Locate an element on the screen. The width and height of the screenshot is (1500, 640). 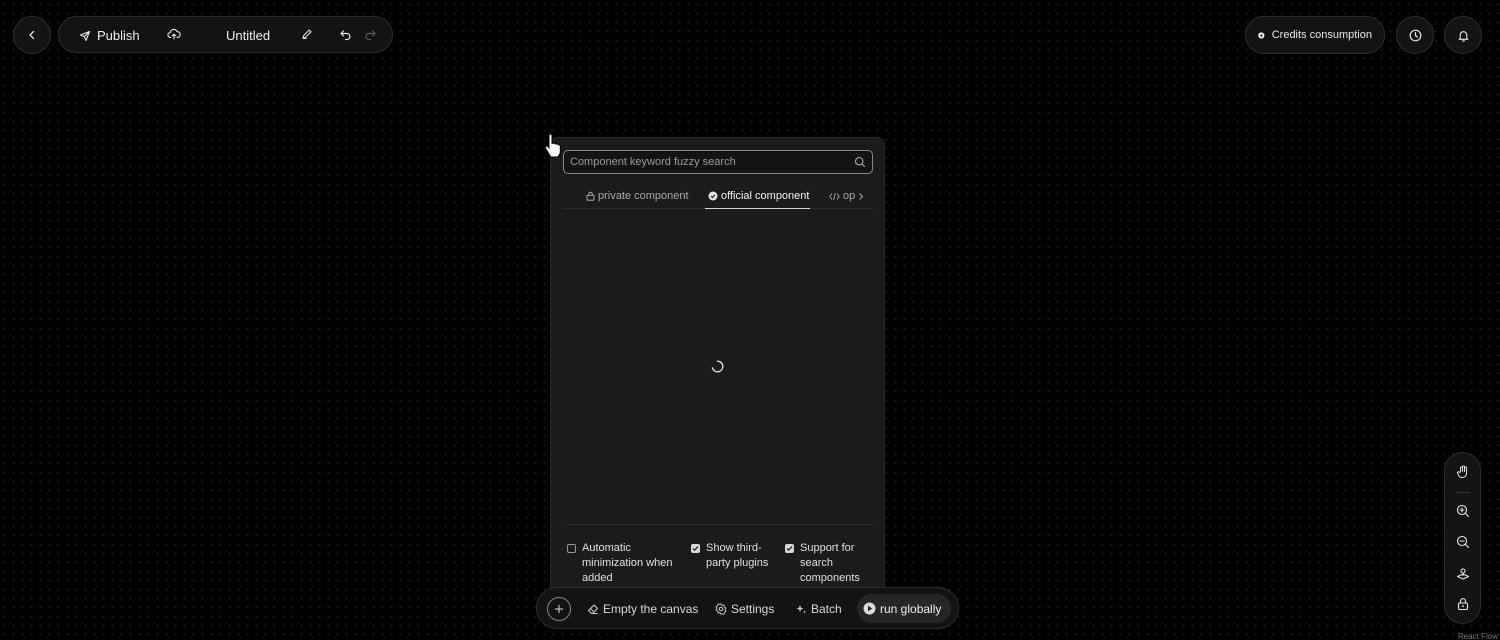
zoom-in-button is located at coordinates (1463, 511).